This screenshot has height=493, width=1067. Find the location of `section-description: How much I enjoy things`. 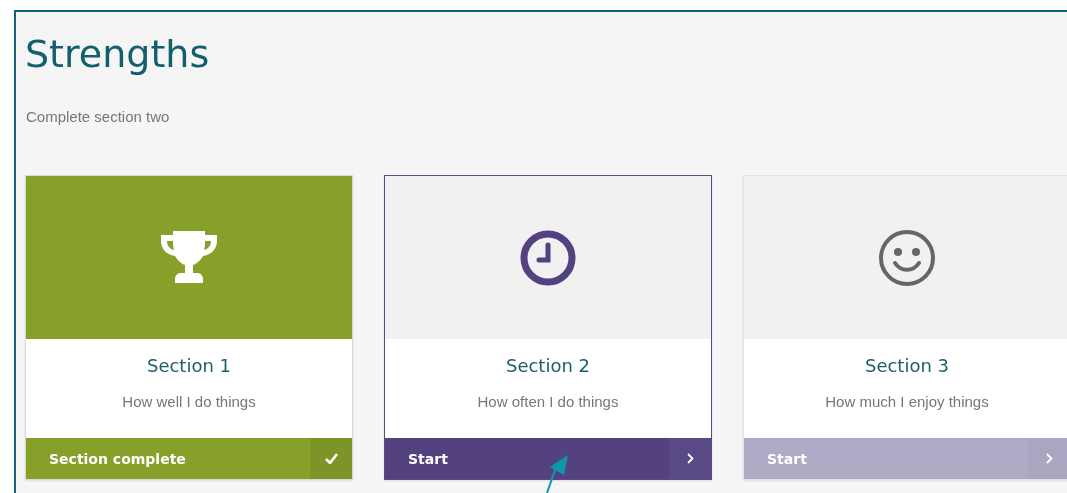

section-description: How much I enjoy things is located at coordinates (907, 401).